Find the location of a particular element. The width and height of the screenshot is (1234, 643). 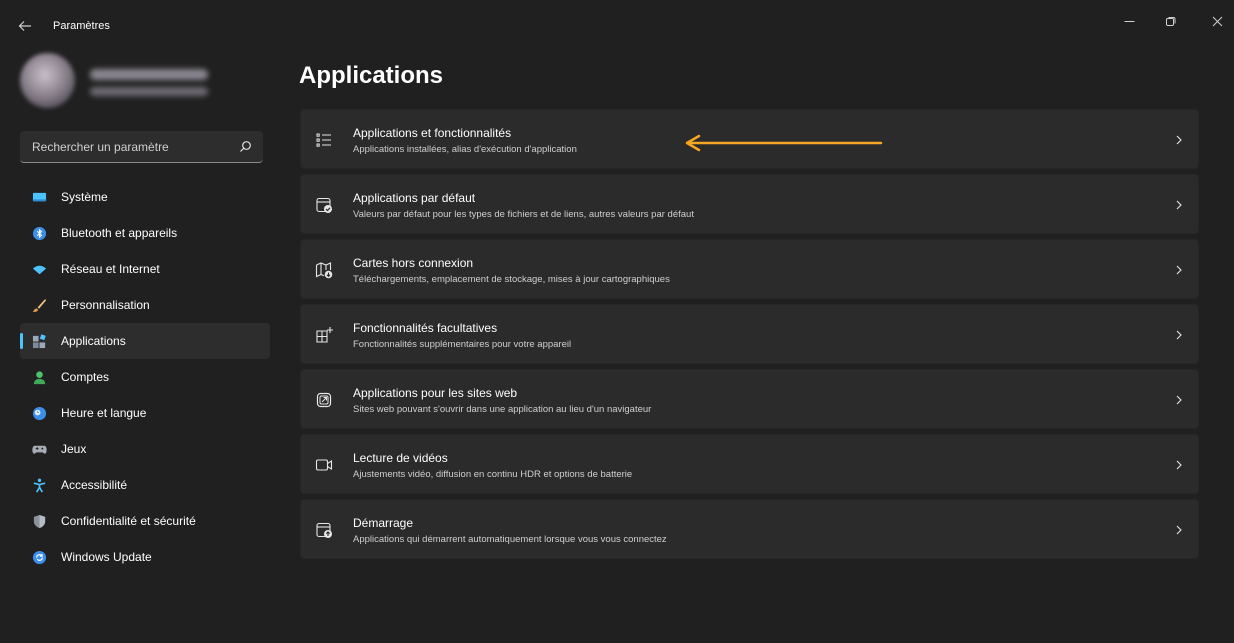

sidebar-item-windows-update: Windows Update is located at coordinates (145, 557).